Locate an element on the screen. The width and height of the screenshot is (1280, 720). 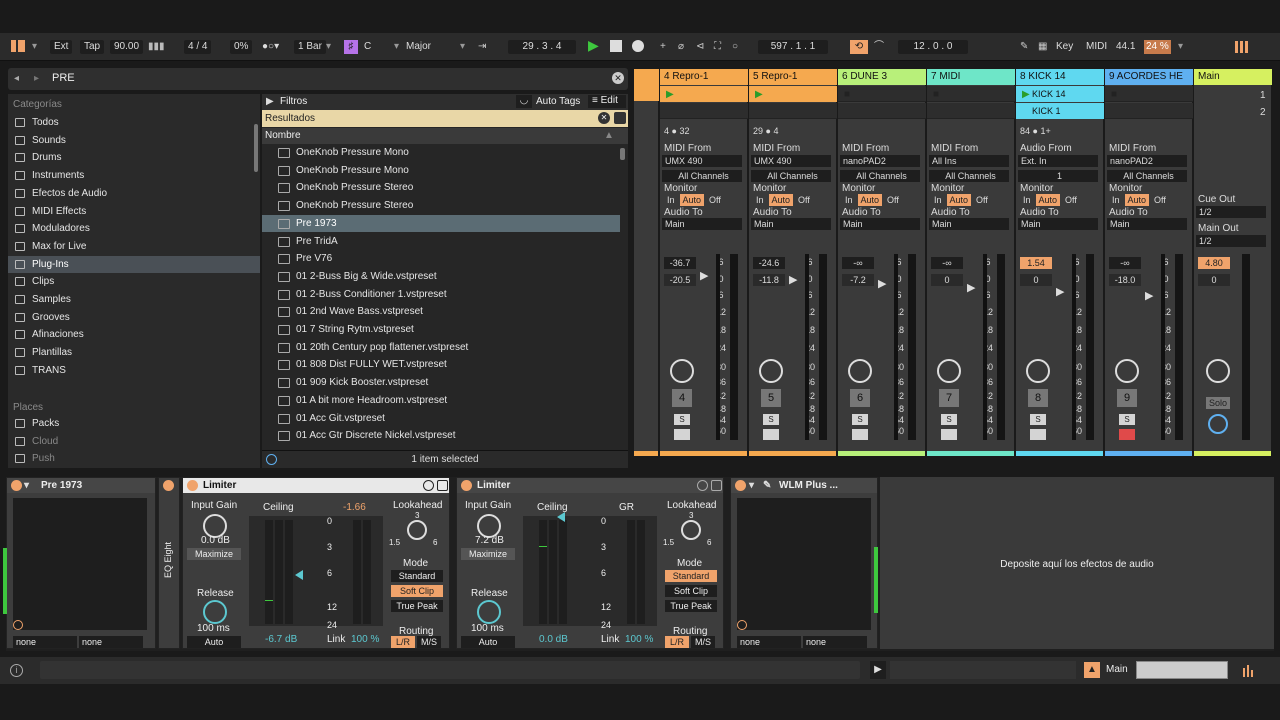
chevron-down-icon: ▾ is located at coordinates (751, 485).